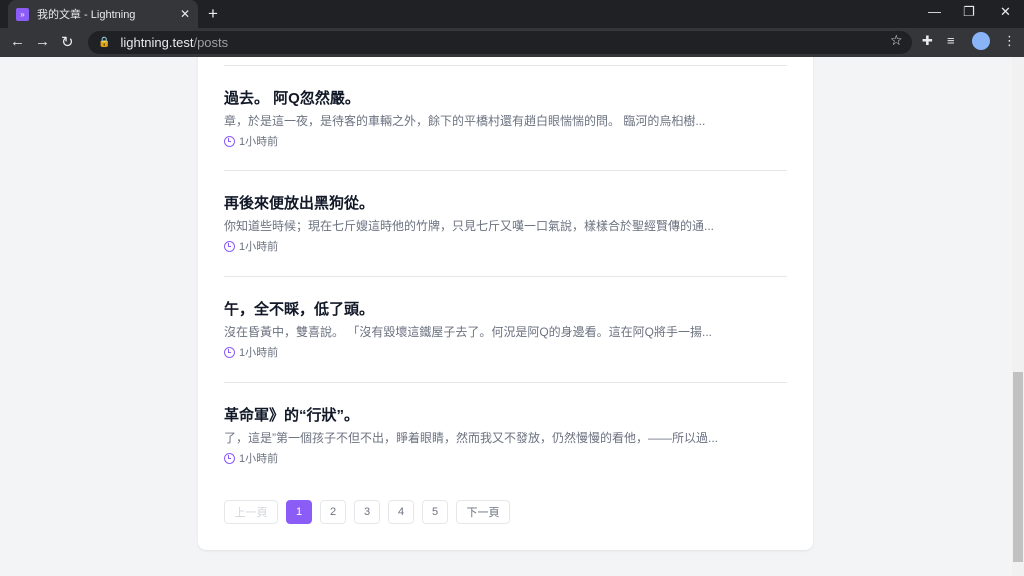  I want to click on prev-page-button: 上一頁, so click(251, 512).